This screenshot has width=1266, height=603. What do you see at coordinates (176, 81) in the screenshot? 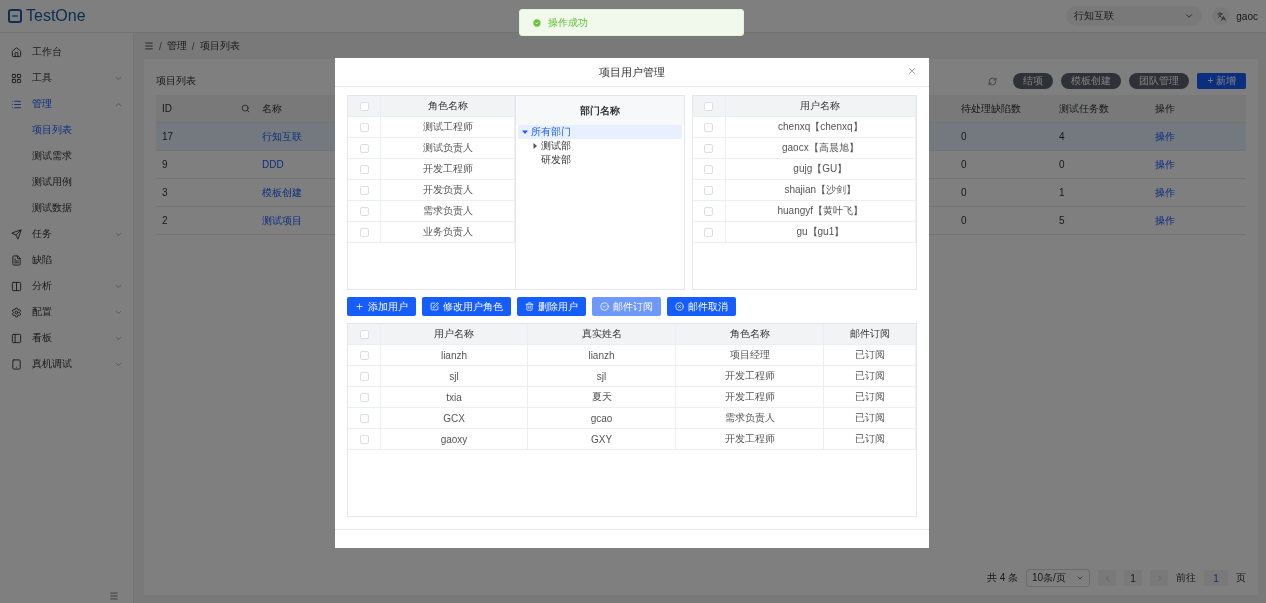
I see `card-title: 项目列表` at bounding box center [176, 81].